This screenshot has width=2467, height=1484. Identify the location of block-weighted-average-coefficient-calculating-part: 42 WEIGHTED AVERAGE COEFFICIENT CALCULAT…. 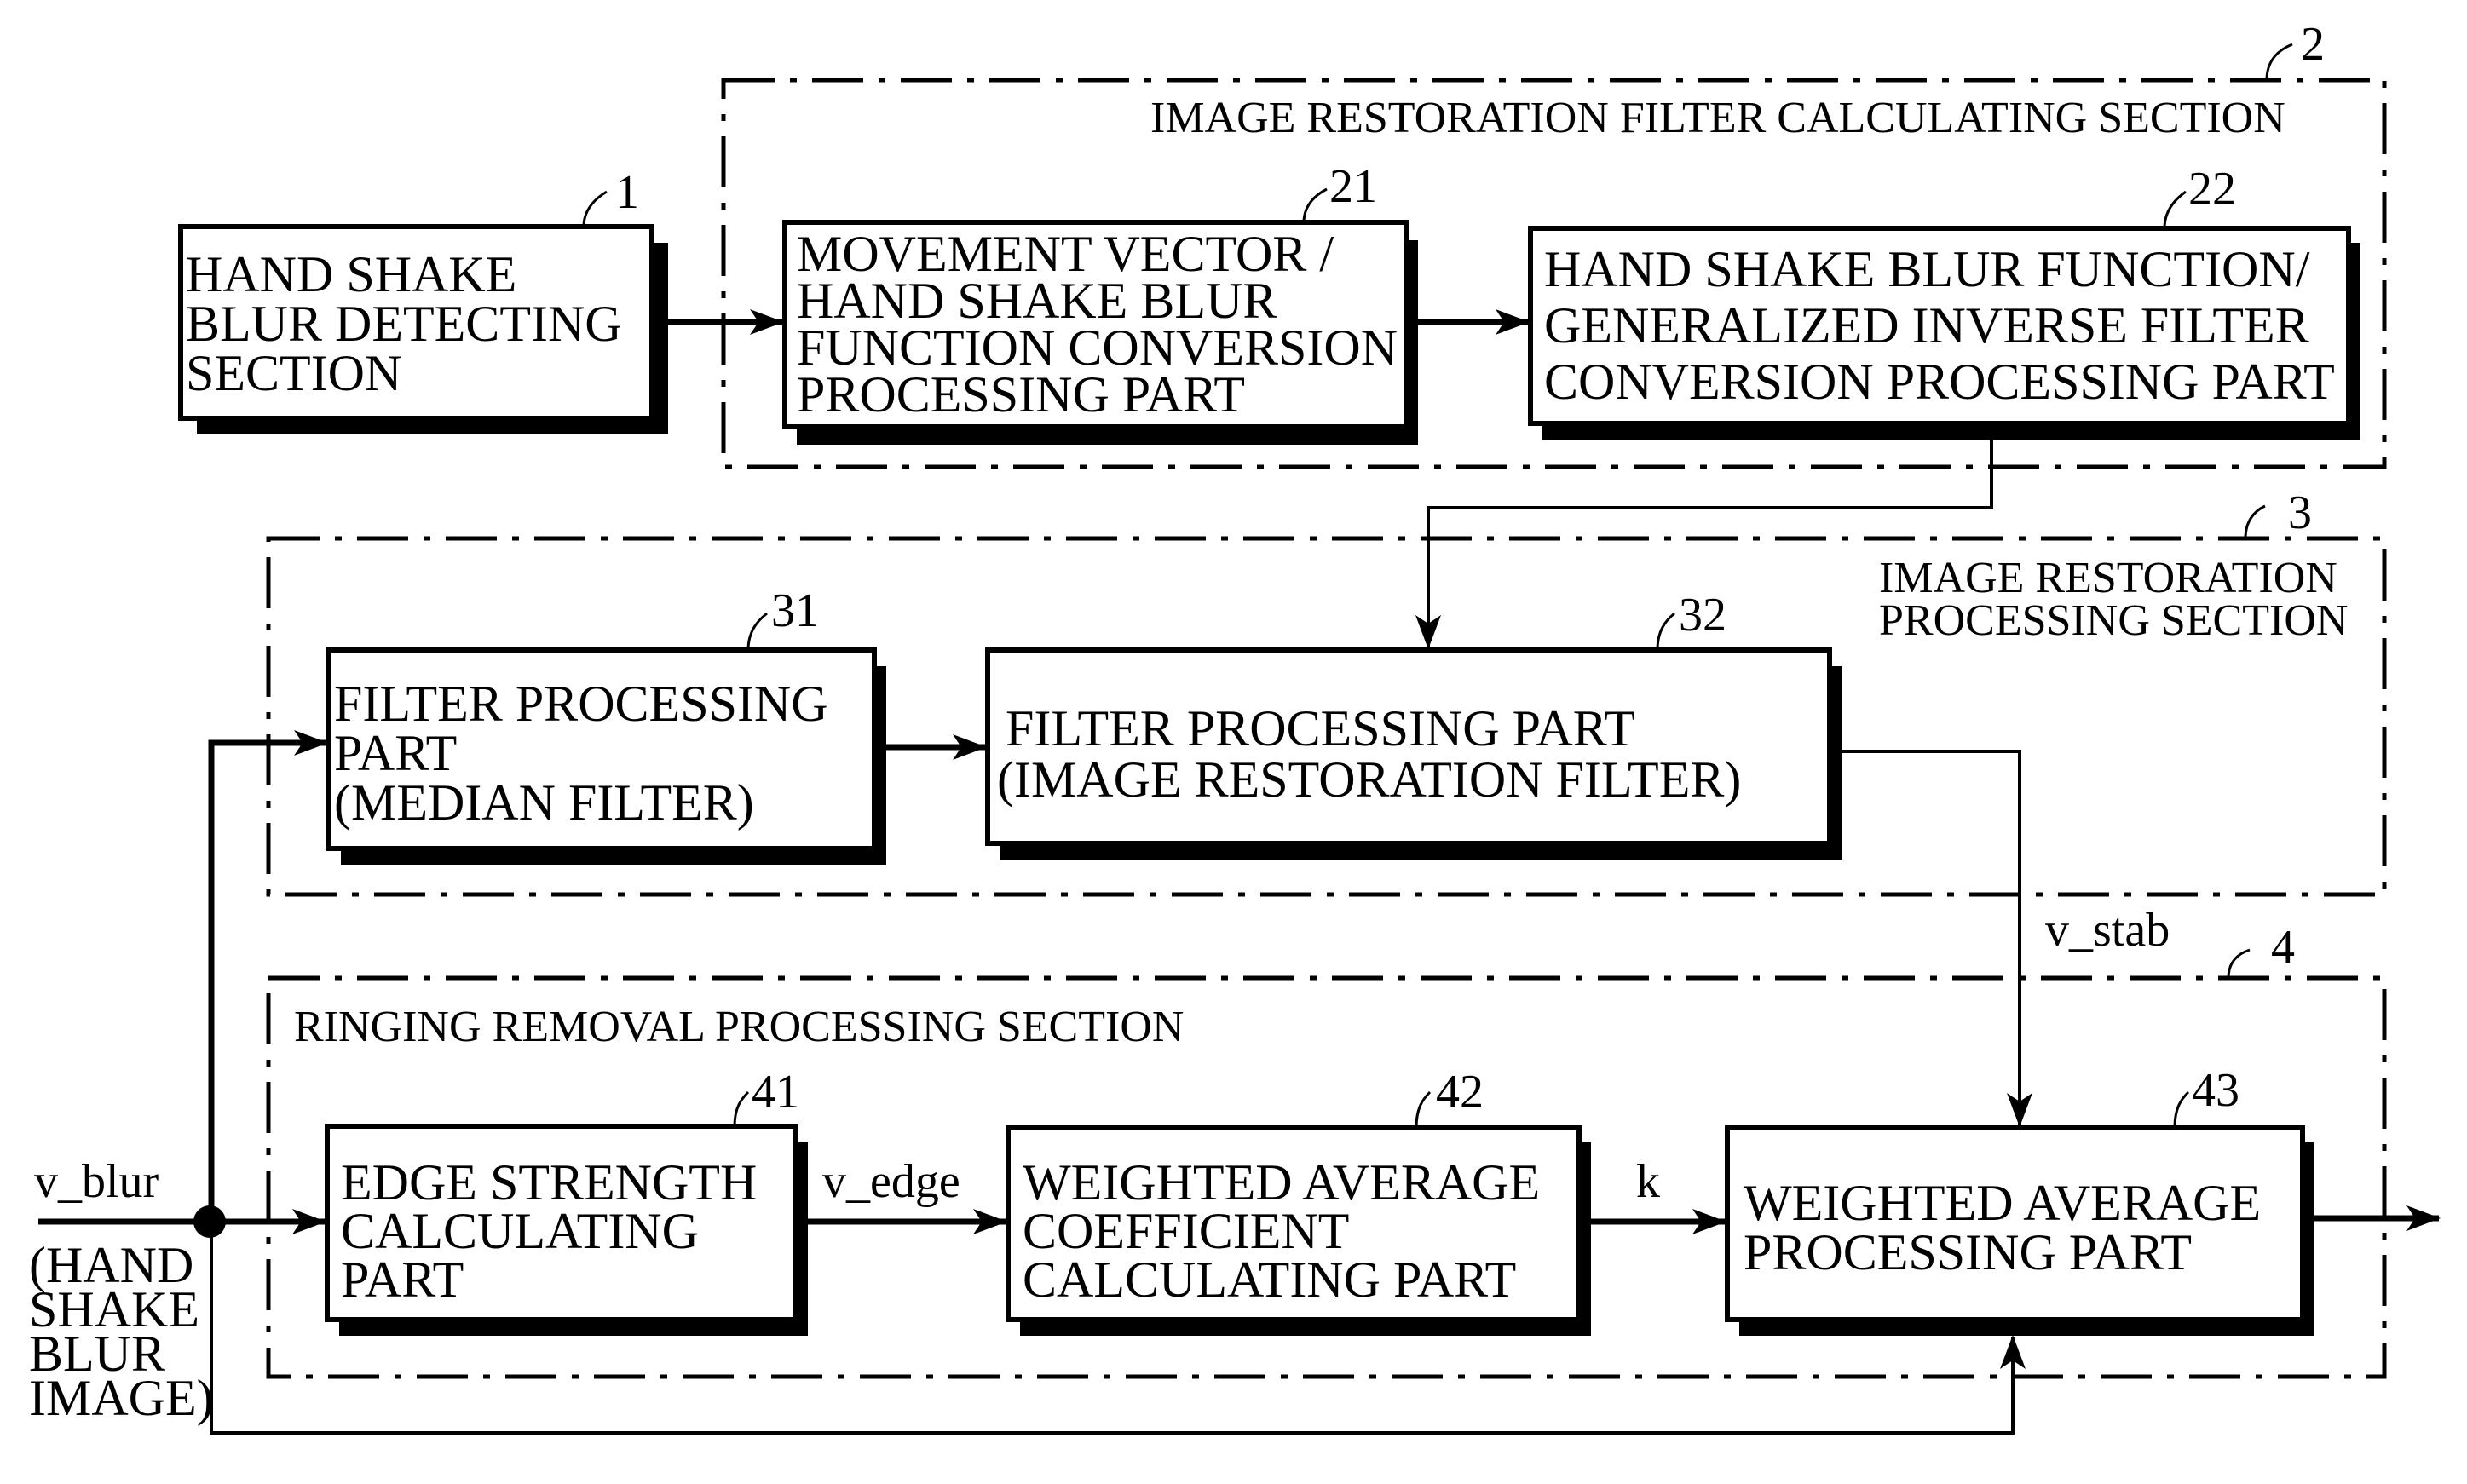
(1298, 1201).